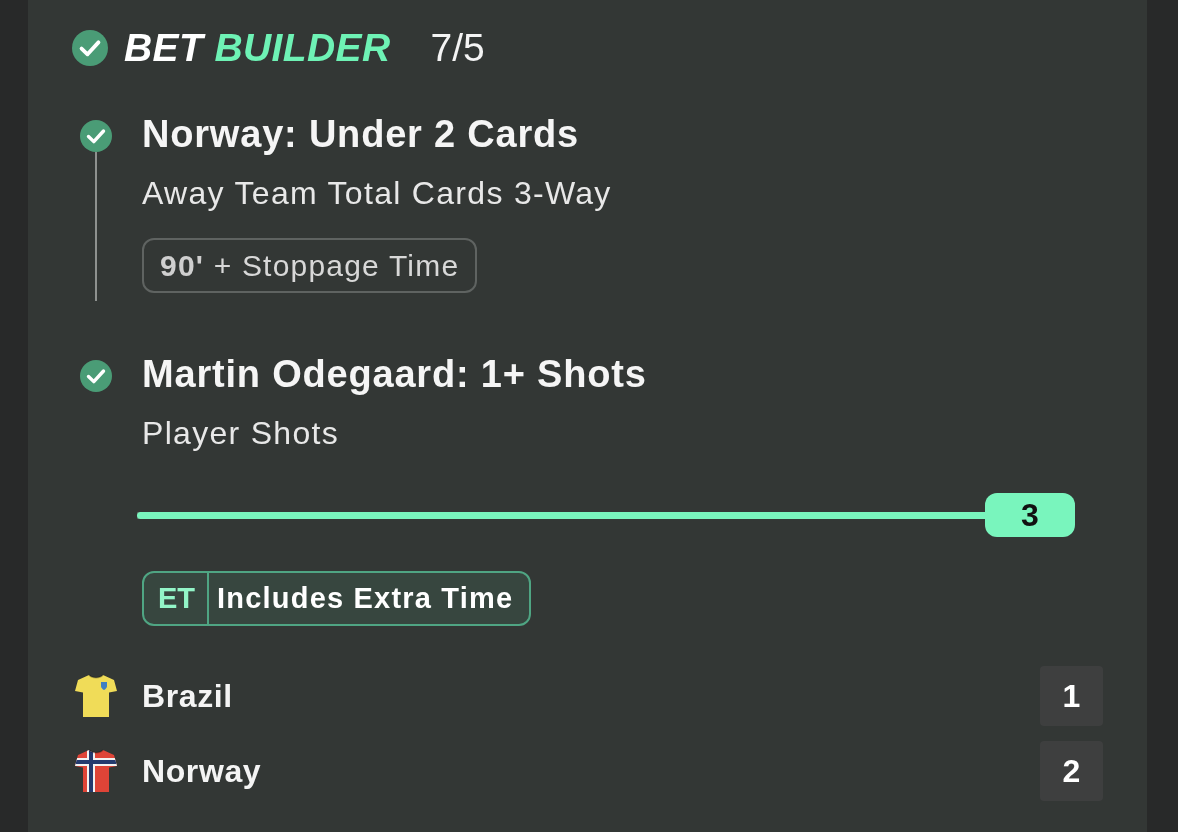  I want to click on period-tag: 90' + Stoppage Time, so click(310, 265).